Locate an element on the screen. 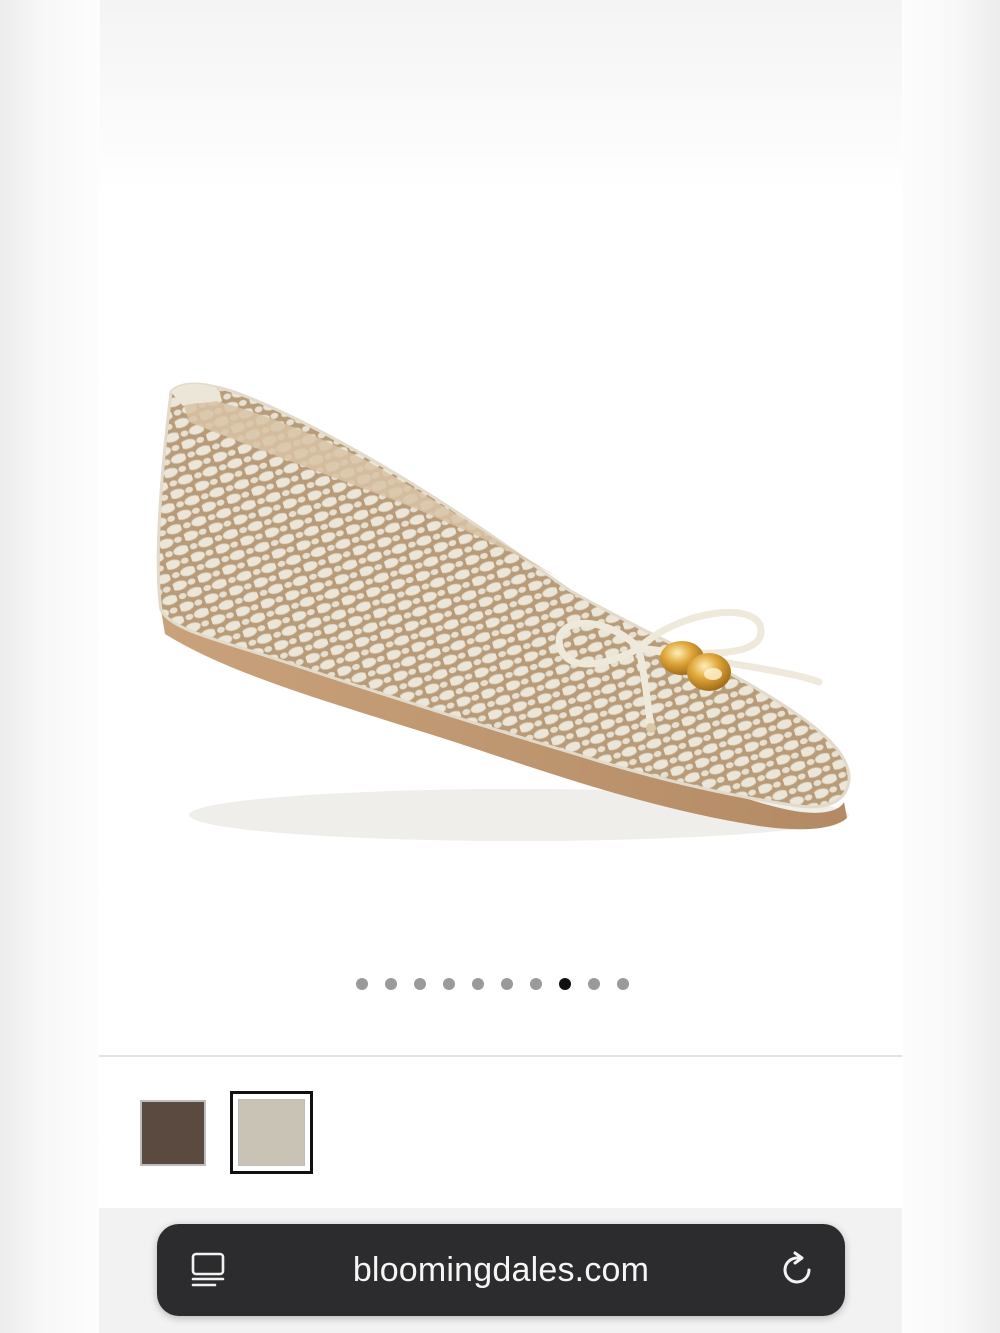 Image resolution: width=1000 pixels, height=1333 pixels. color-swatch-cream is located at coordinates (271, 1132).